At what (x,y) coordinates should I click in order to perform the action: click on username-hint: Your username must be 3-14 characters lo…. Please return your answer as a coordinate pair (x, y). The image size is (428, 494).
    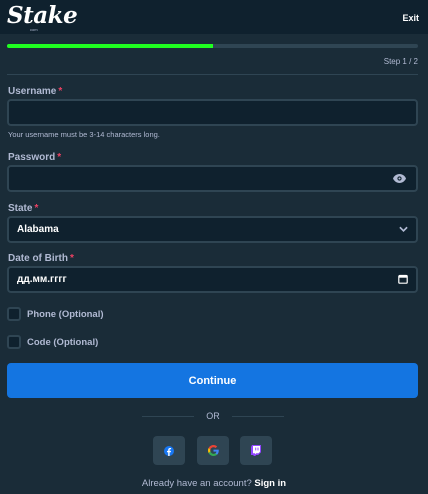
    Looking at the image, I should click on (84, 134).